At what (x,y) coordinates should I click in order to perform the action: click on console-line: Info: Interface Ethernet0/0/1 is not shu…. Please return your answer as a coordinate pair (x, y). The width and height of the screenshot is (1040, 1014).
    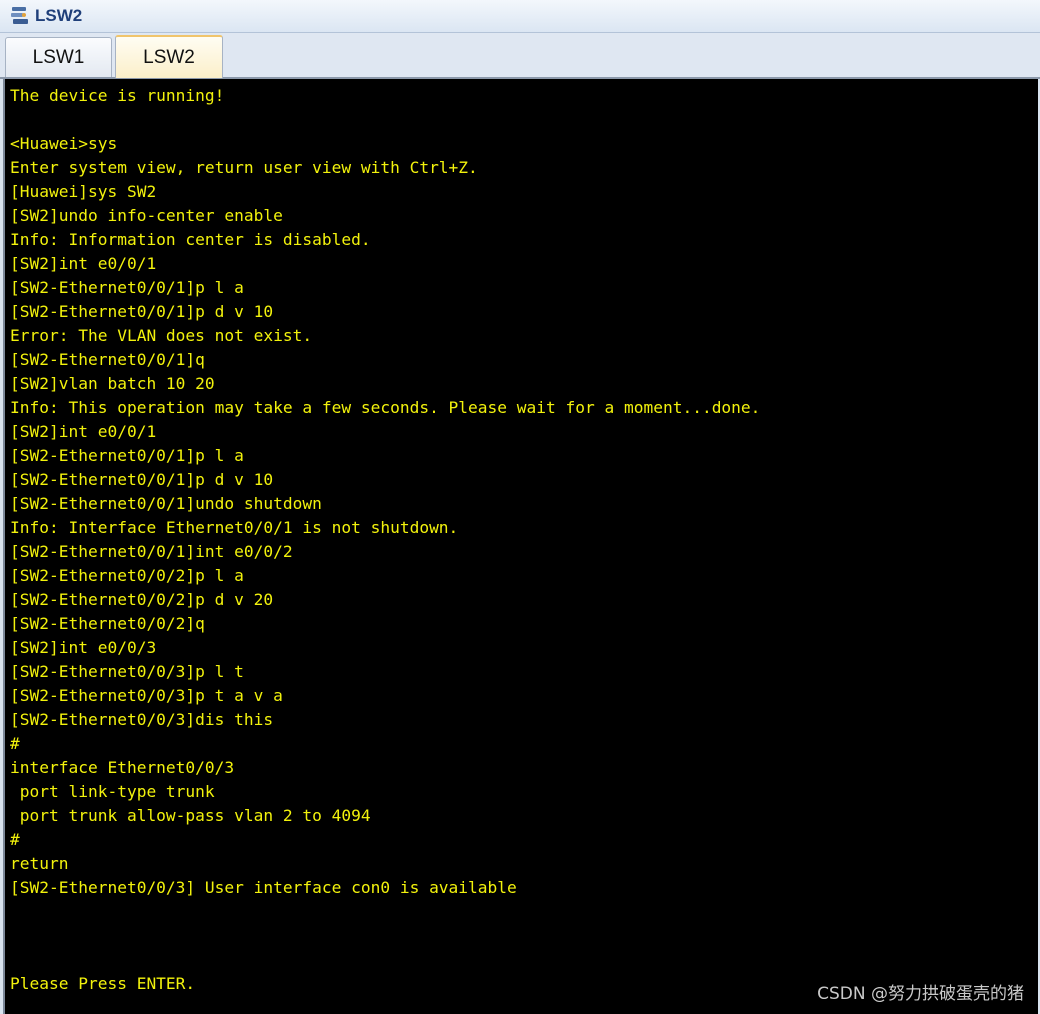
    Looking at the image, I should click on (234, 527).